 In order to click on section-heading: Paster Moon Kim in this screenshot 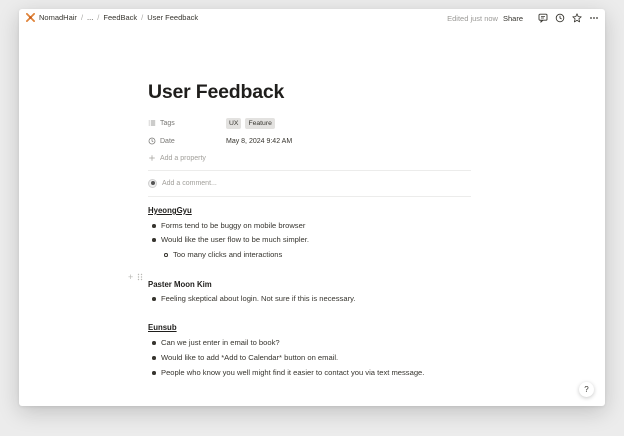, I will do `click(180, 284)`.